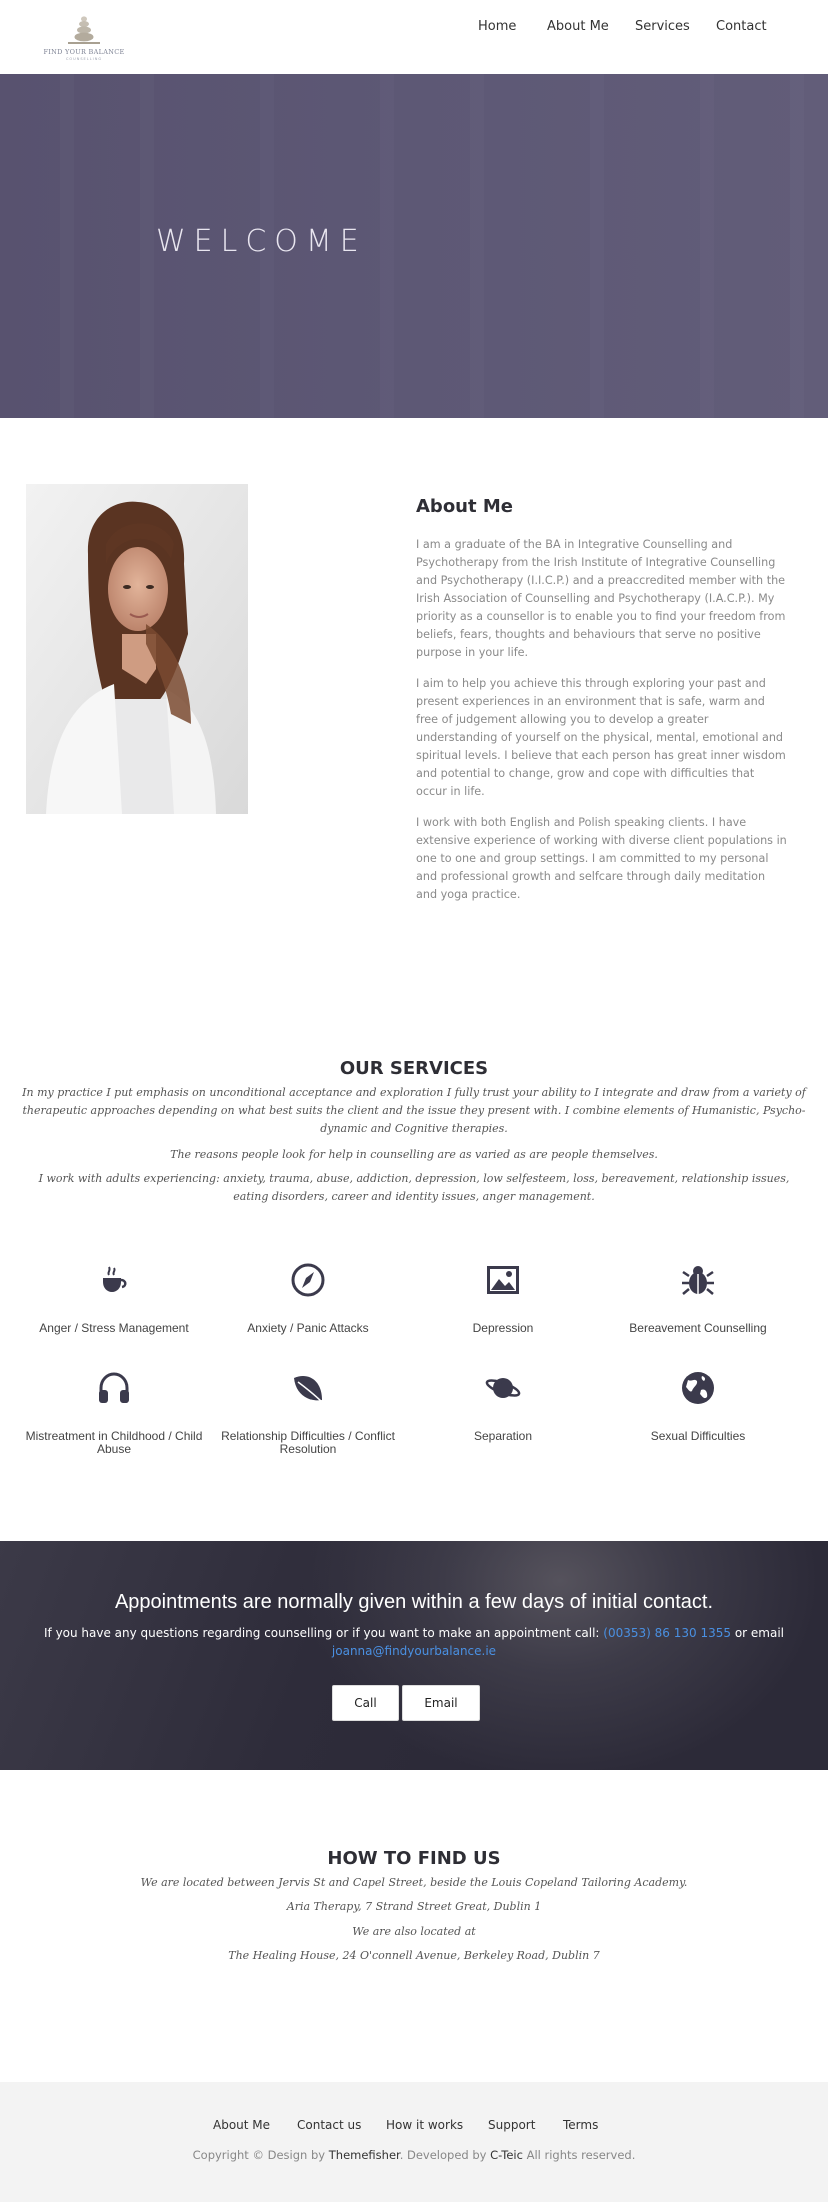 The height and width of the screenshot is (2202, 828). I want to click on planet-icon, so click(503, 1388).